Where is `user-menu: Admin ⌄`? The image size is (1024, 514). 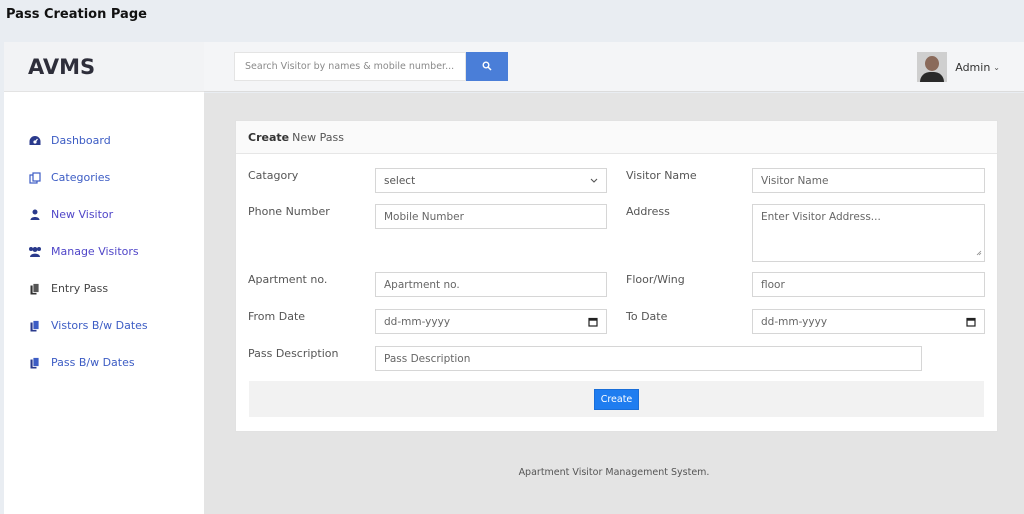 user-menu: Admin ⌄ is located at coordinates (958, 67).